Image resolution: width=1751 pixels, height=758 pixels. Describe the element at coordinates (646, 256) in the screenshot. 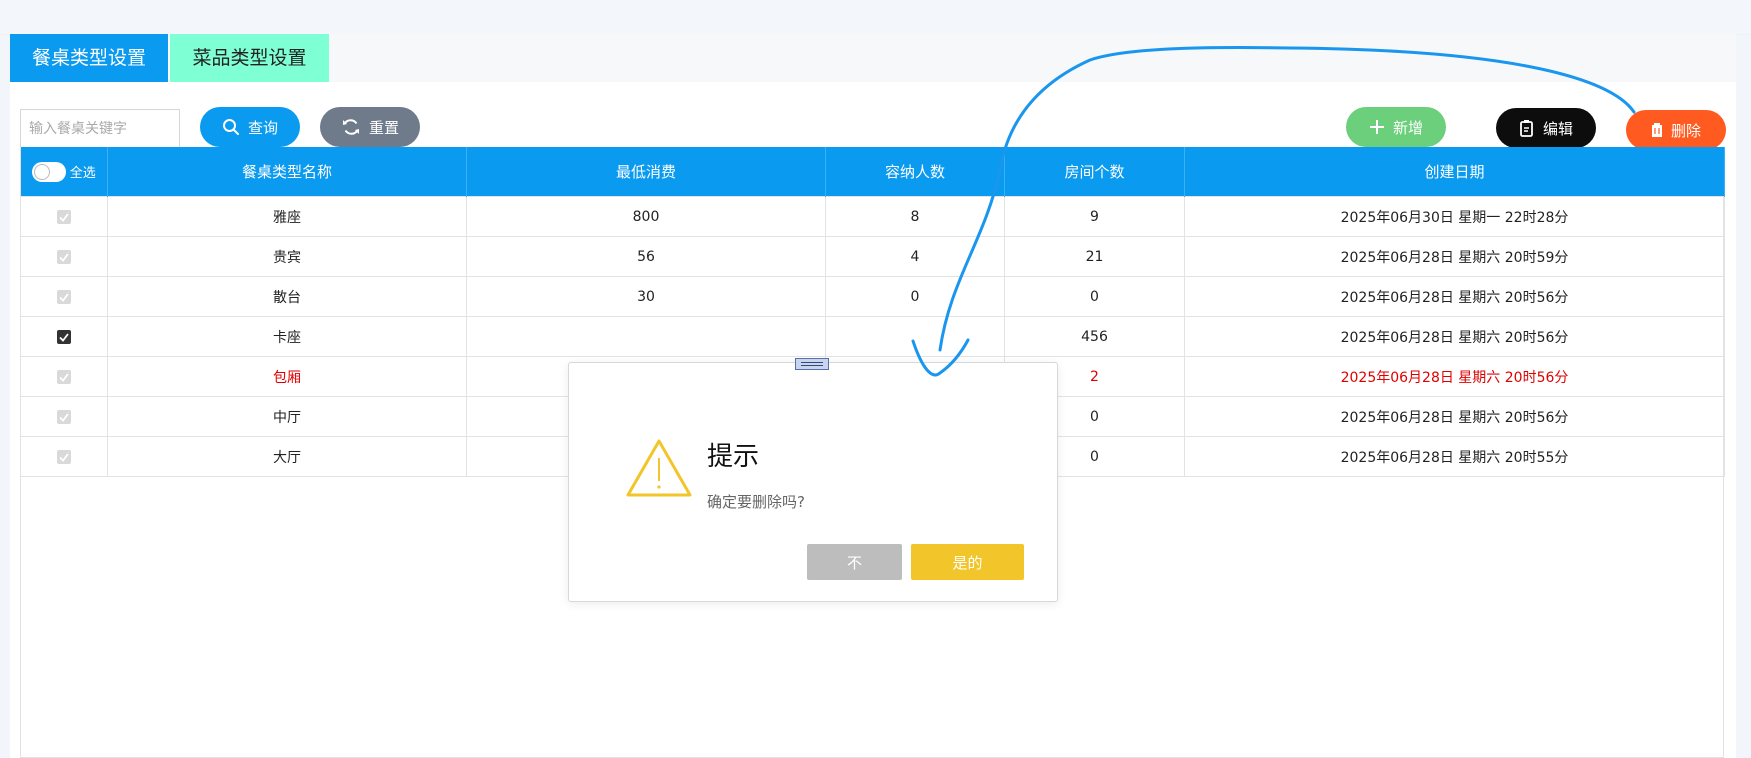

I see `cell-min-spend: 56` at that location.